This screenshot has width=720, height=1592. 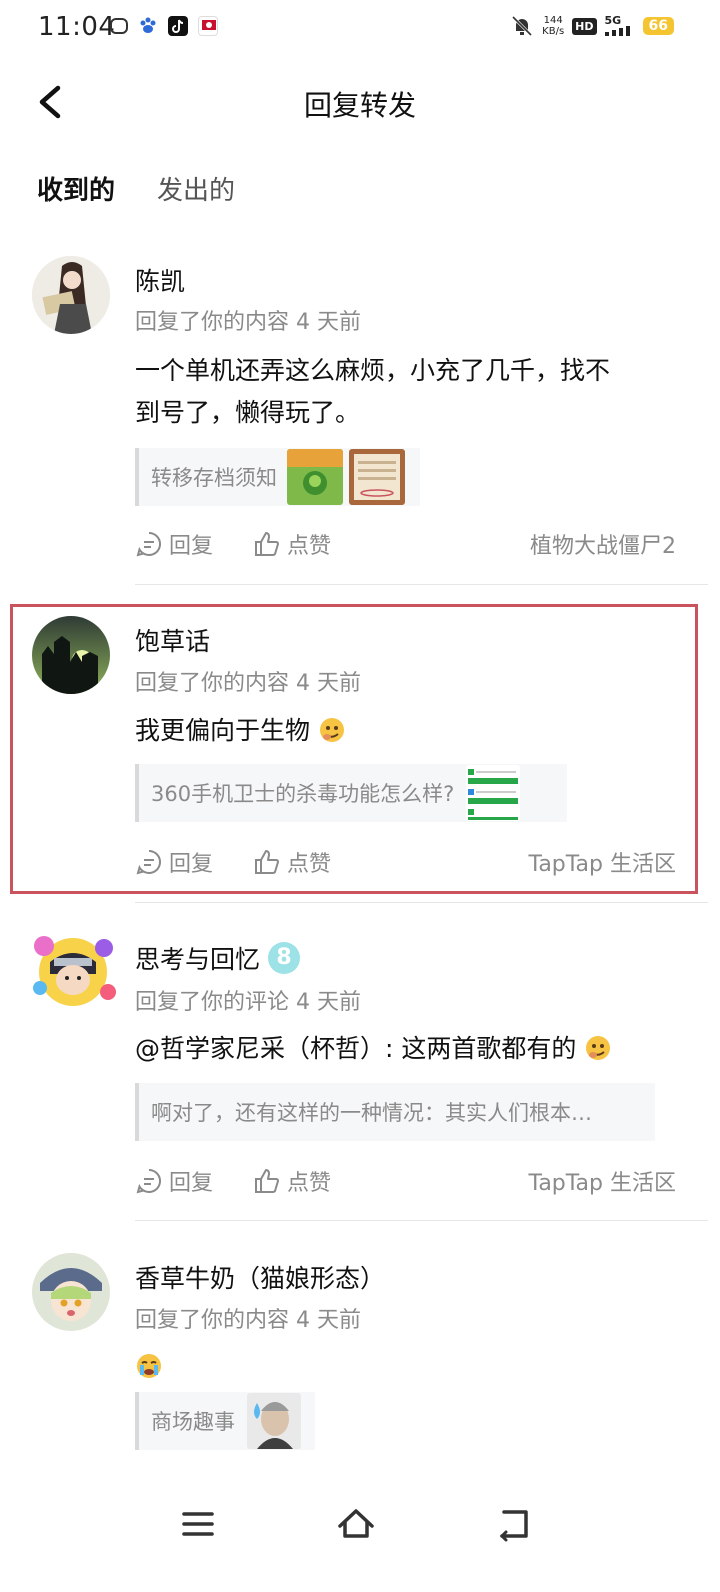 I want to click on quoted-post-title: 转移存档须知, so click(x=214, y=478).